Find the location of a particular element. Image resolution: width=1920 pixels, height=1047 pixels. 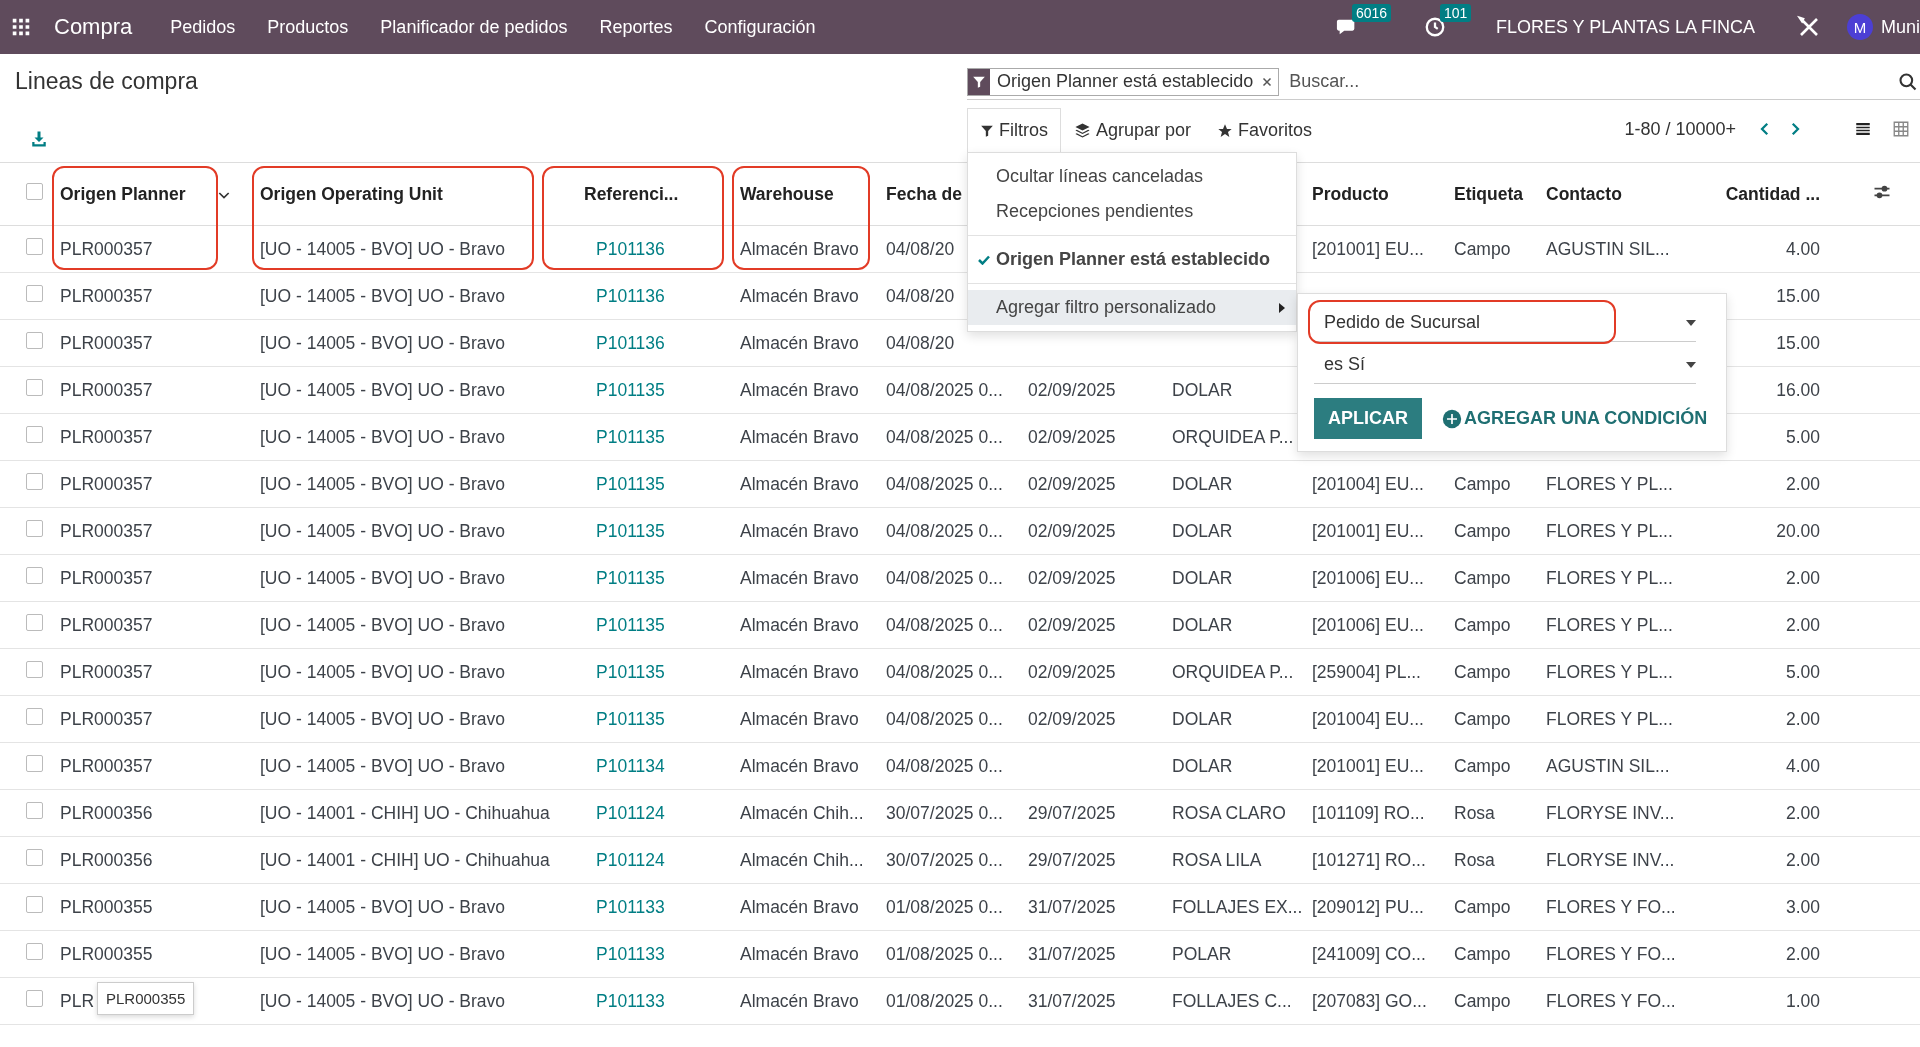

column-header: Fecha de is located at coordinates (924, 193).